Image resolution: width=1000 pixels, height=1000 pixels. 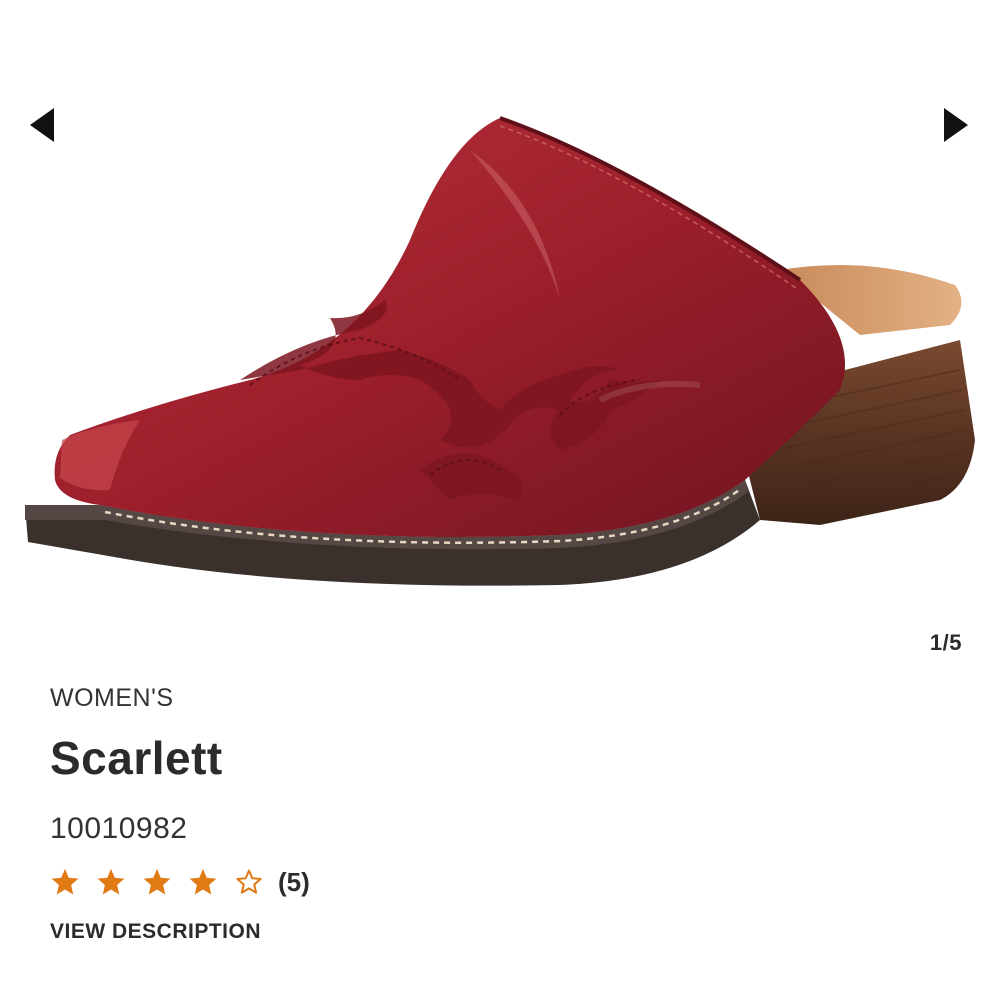 What do you see at coordinates (112, 698) in the screenshot?
I see `product-gender: WOMEN'S` at bounding box center [112, 698].